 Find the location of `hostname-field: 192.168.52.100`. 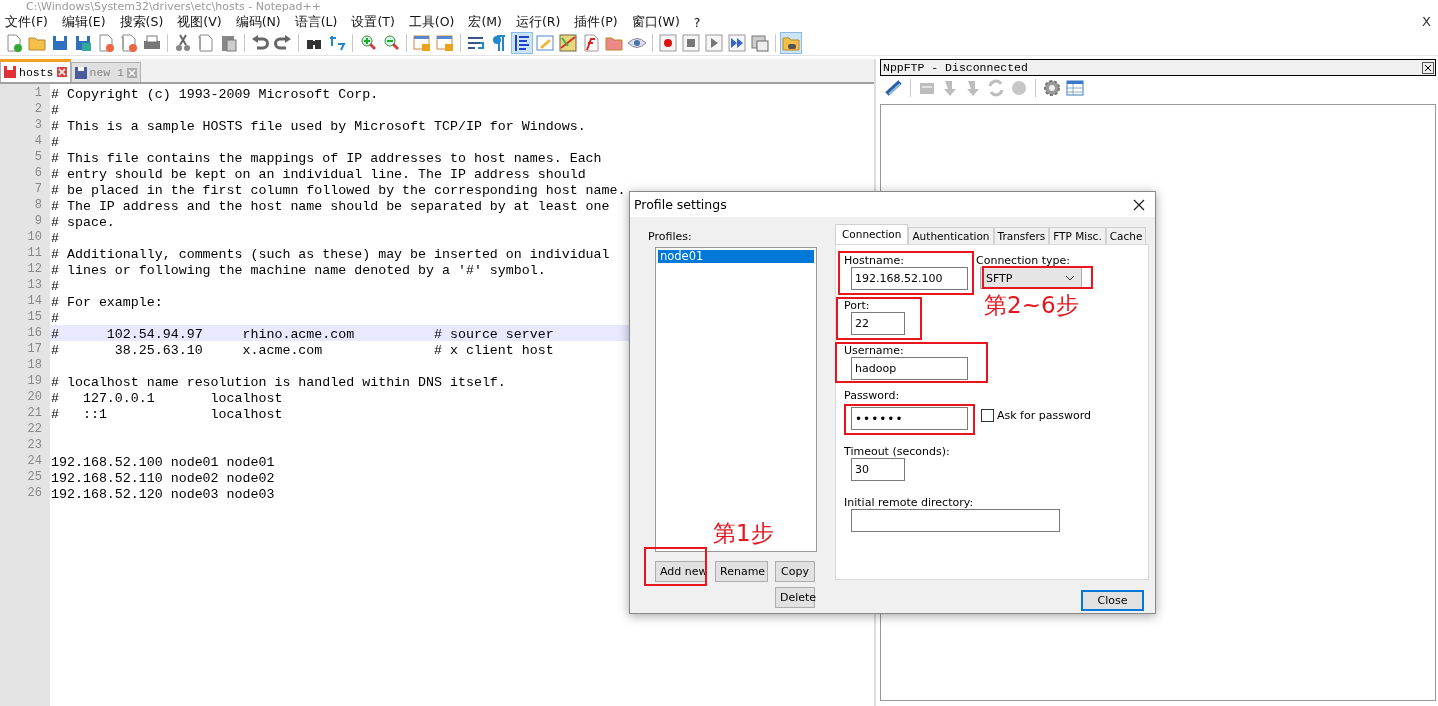

hostname-field: 192.168.52.100 is located at coordinates (909, 278).